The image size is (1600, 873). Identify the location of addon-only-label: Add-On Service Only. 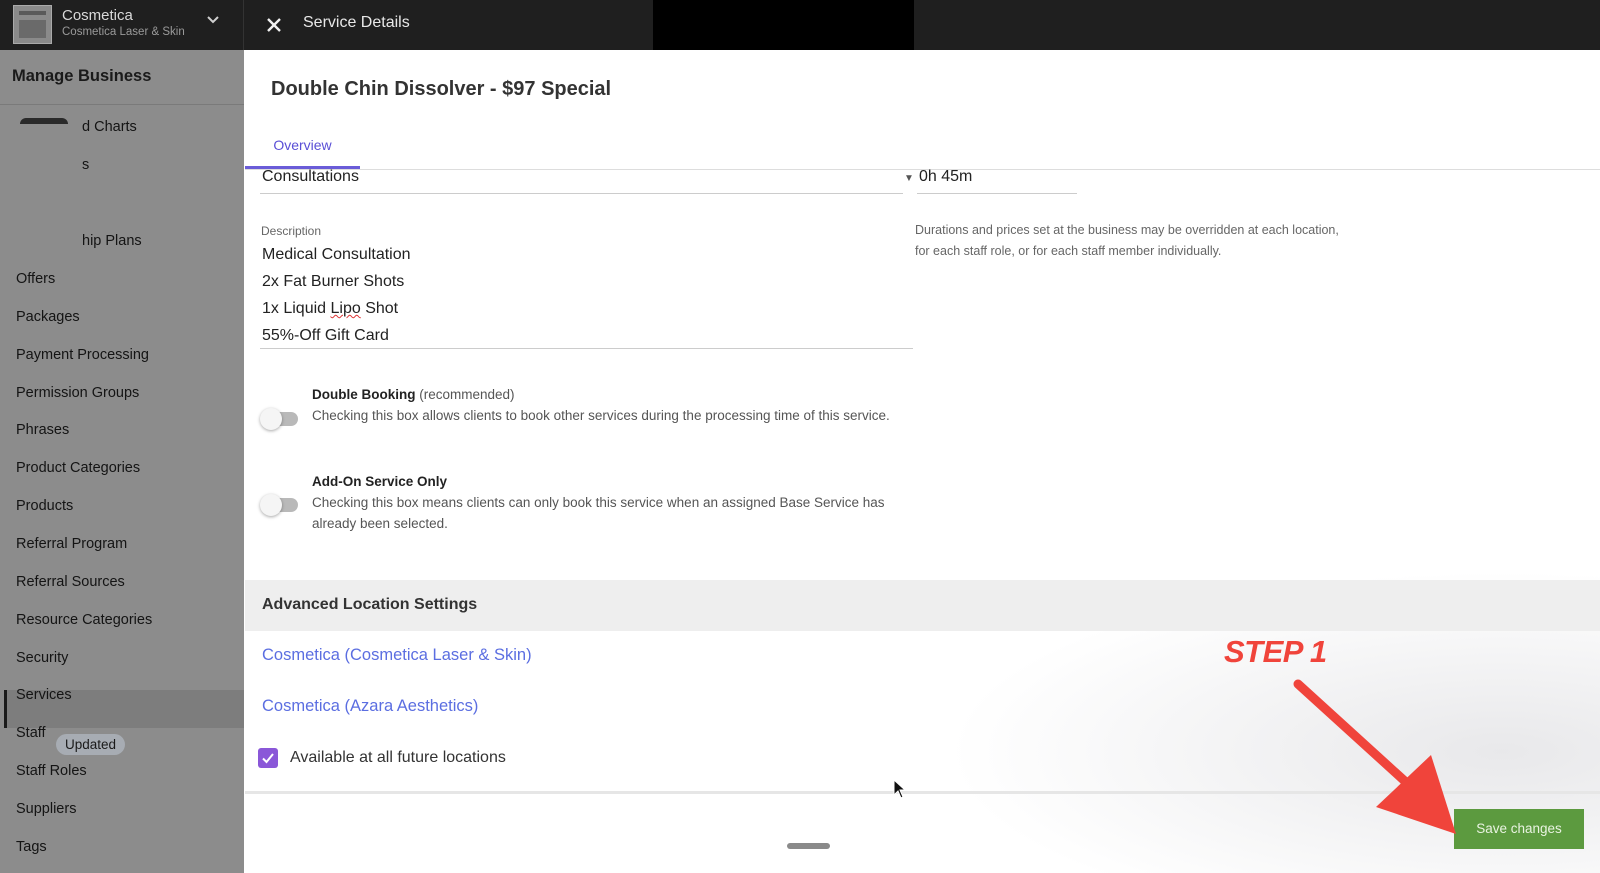
(380, 481).